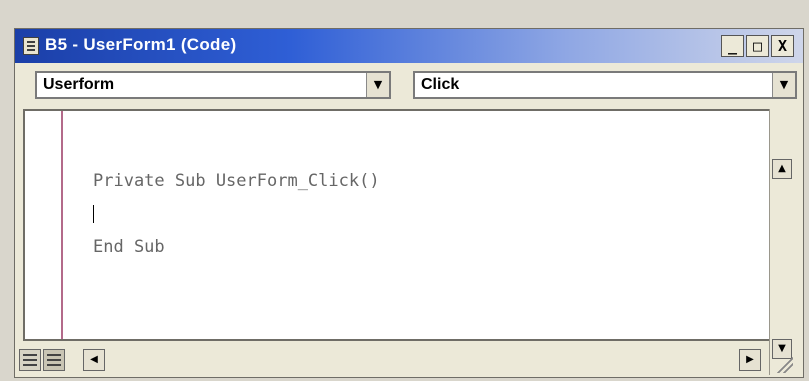  What do you see at coordinates (409, 46) in the screenshot?
I see `title-bar: B5 - UserForm1 (Code) _ □ X` at bounding box center [409, 46].